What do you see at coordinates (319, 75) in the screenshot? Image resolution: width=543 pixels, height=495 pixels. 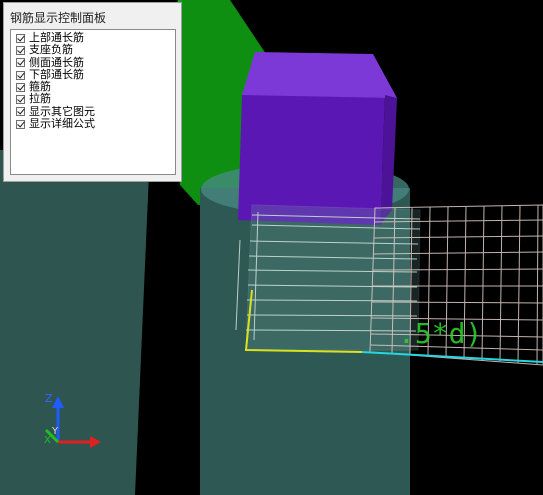 I see `purple-block-top` at bounding box center [319, 75].